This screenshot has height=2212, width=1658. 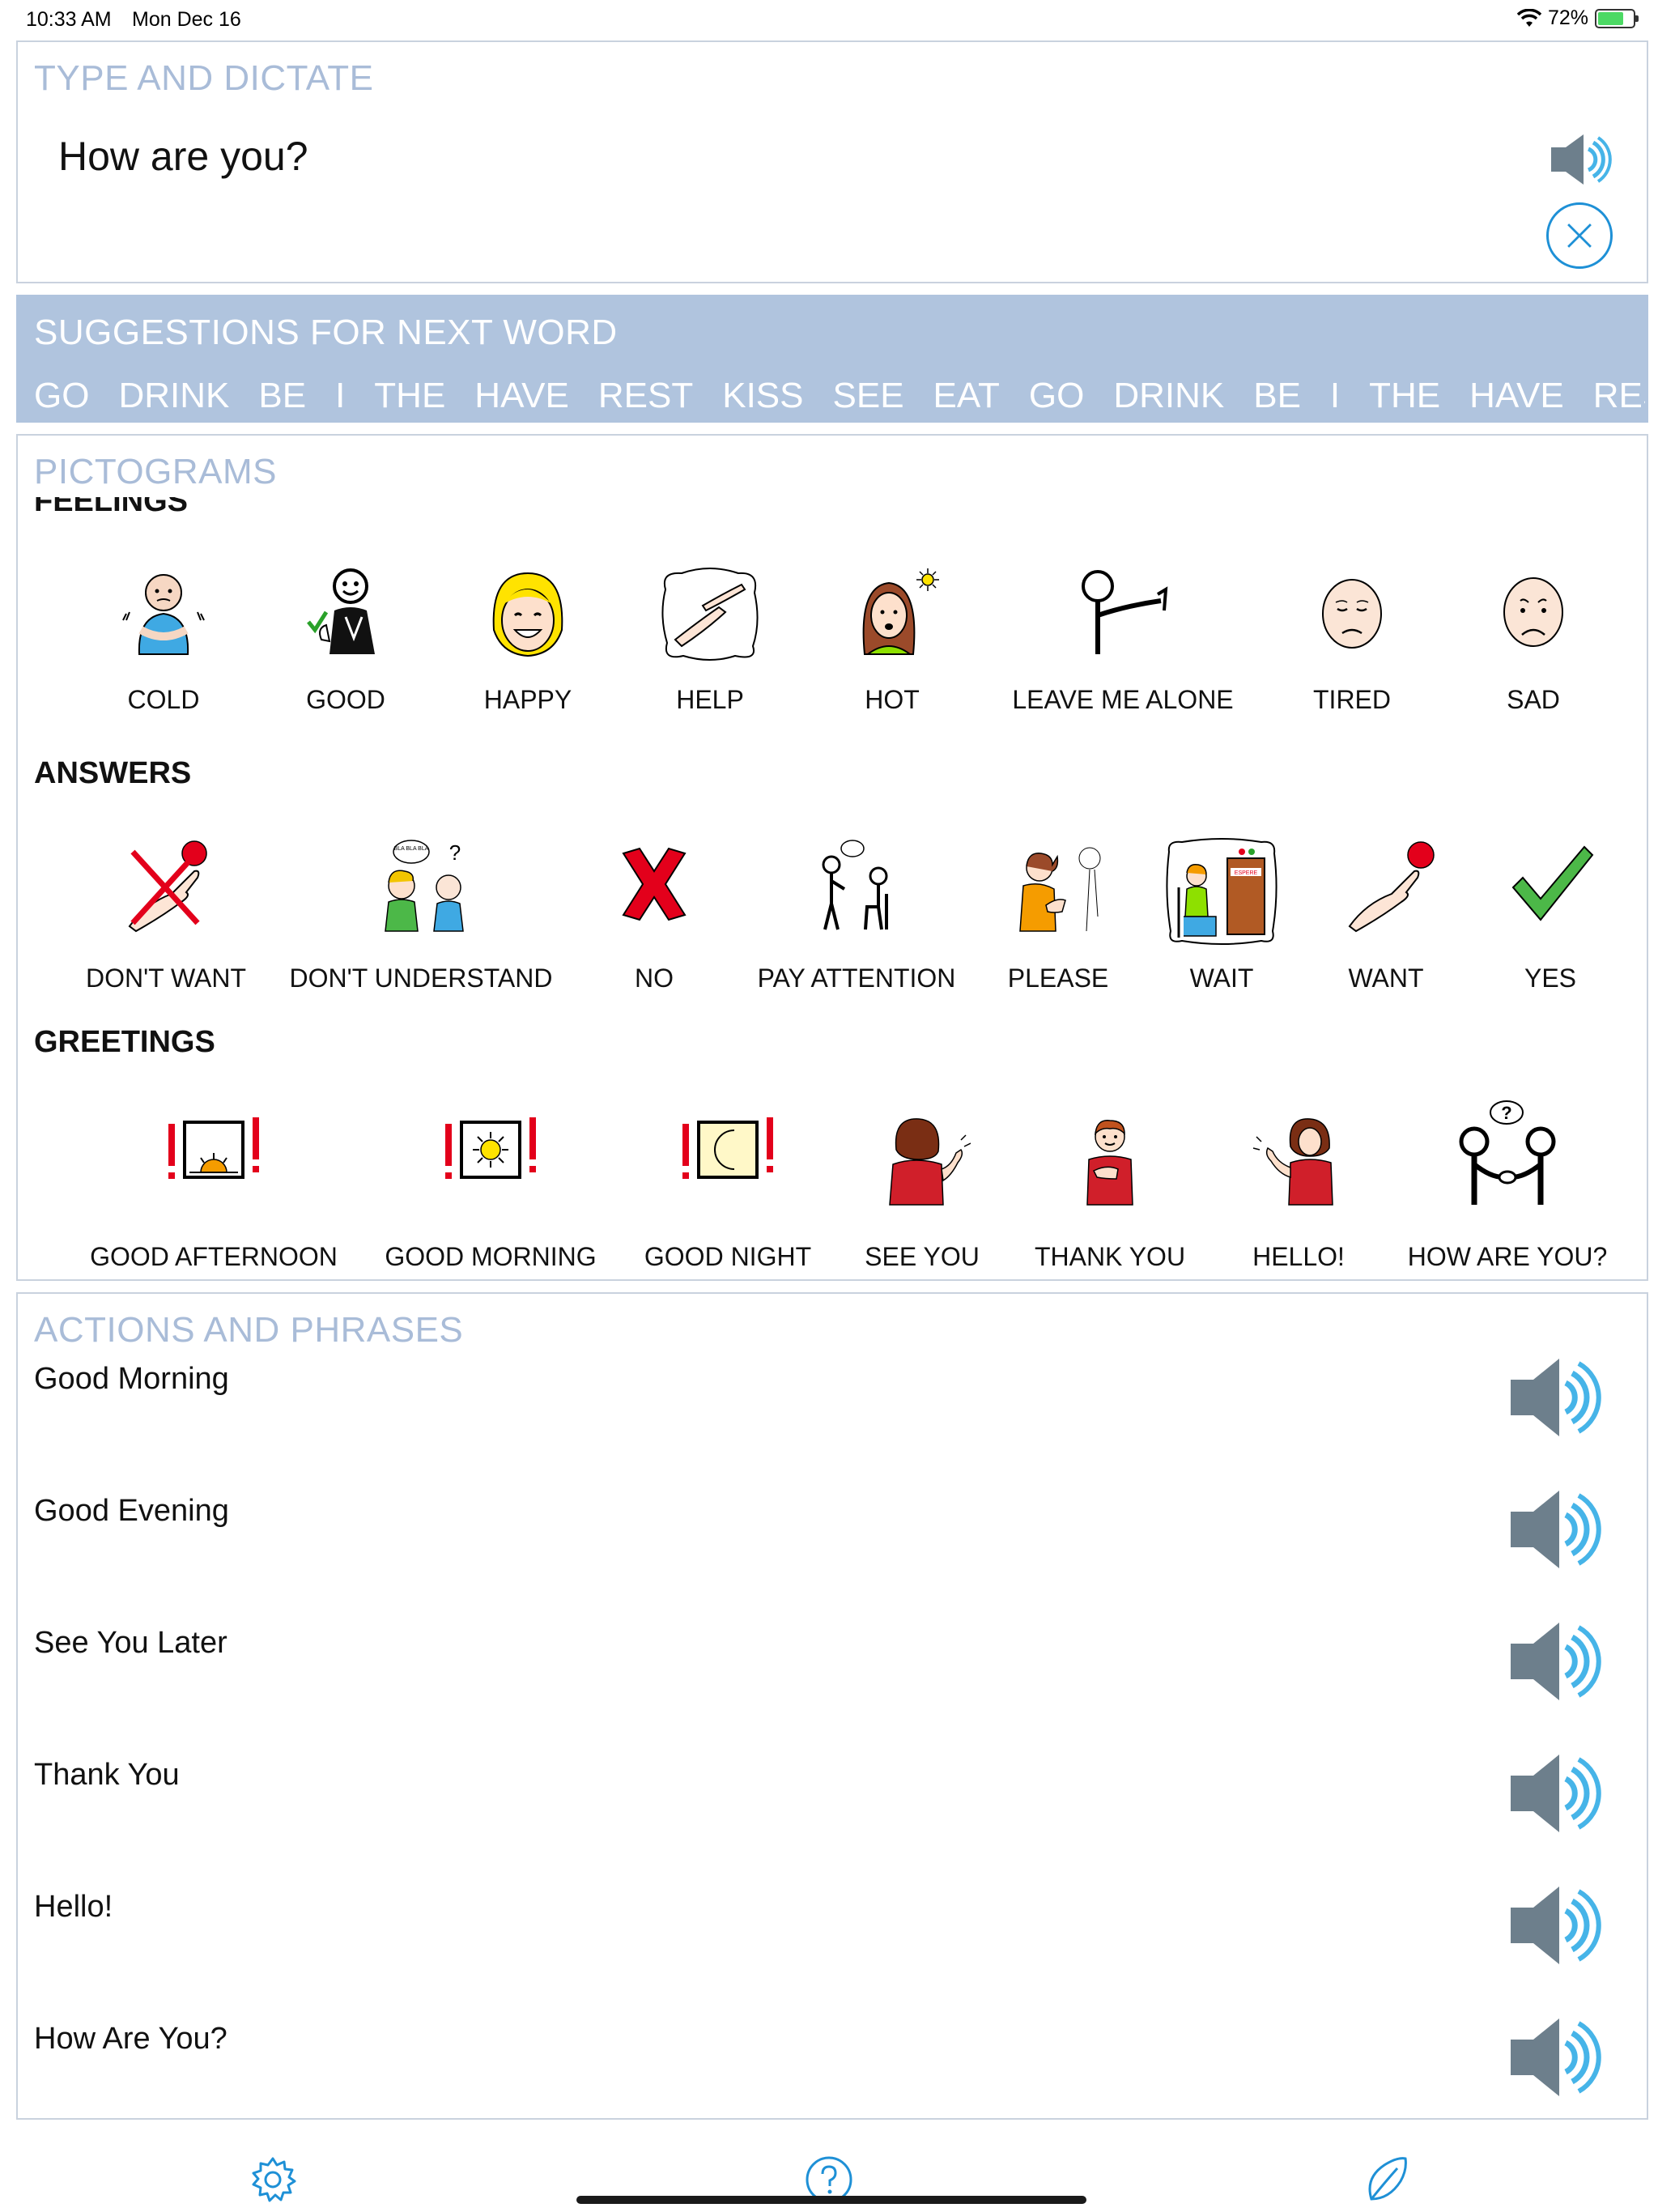 What do you see at coordinates (1533, 699) in the screenshot?
I see `pictogram-label: SAD` at bounding box center [1533, 699].